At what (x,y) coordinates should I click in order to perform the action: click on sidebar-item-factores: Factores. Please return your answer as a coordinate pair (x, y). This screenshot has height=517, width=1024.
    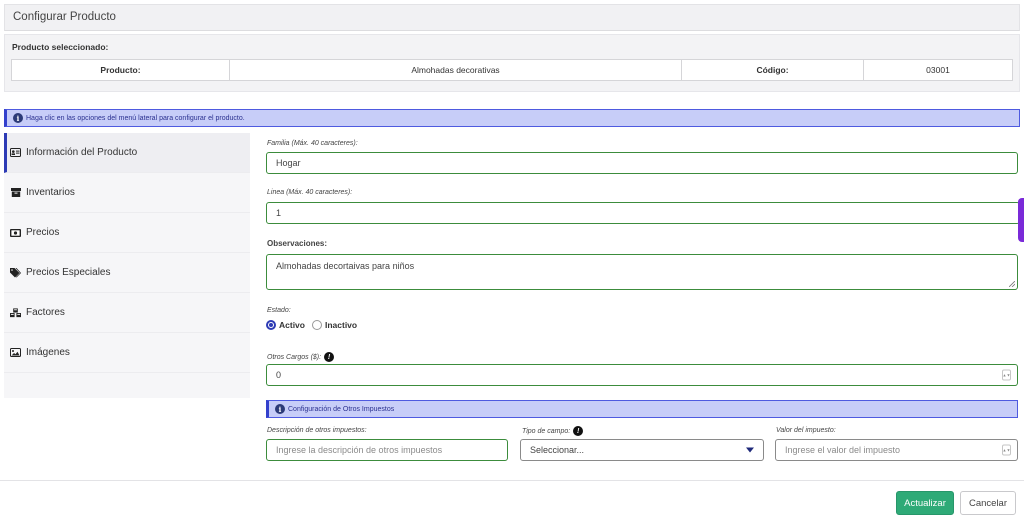
    Looking at the image, I should click on (127, 313).